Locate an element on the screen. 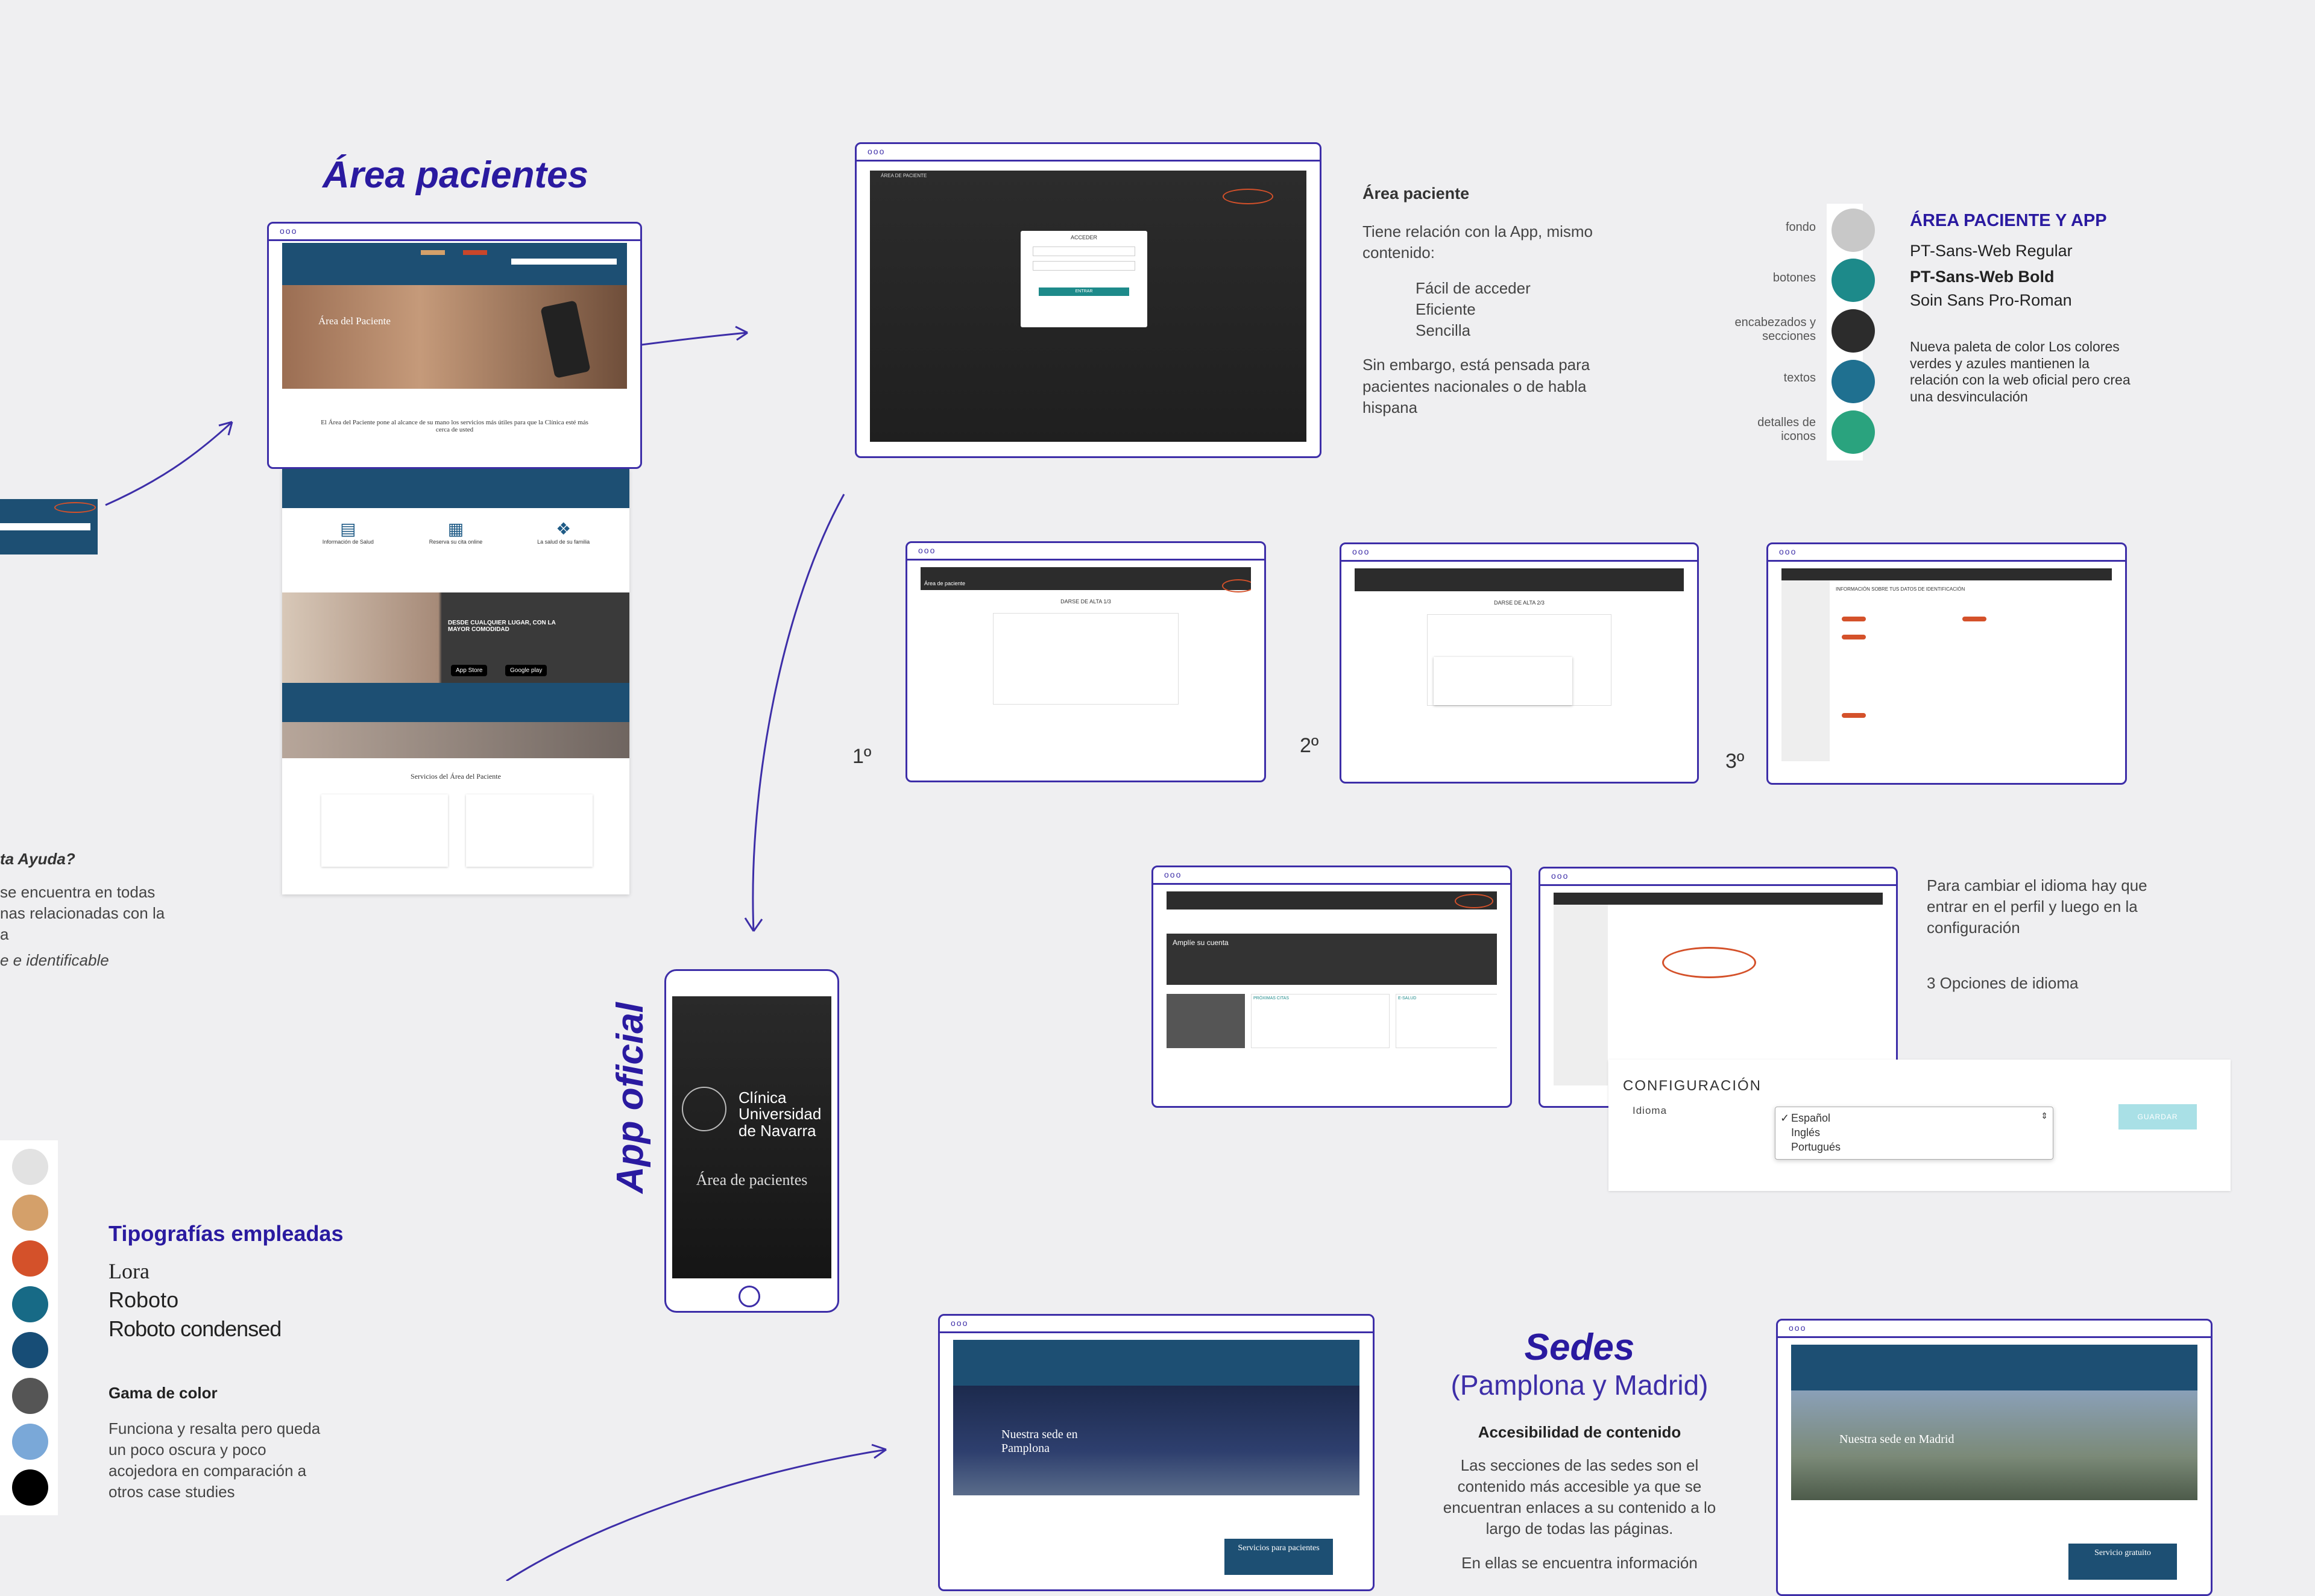 This screenshot has height=1596, width=2315. label-encabezados: encabezados y secciones is located at coordinates (1775, 329).